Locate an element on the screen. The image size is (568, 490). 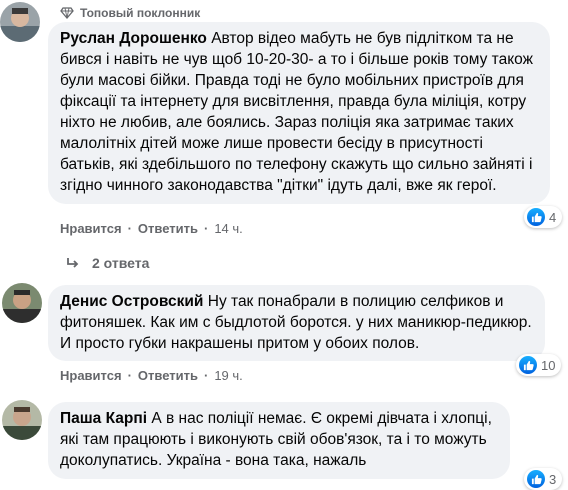
reaction-count: 4 is located at coordinates (543, 217).